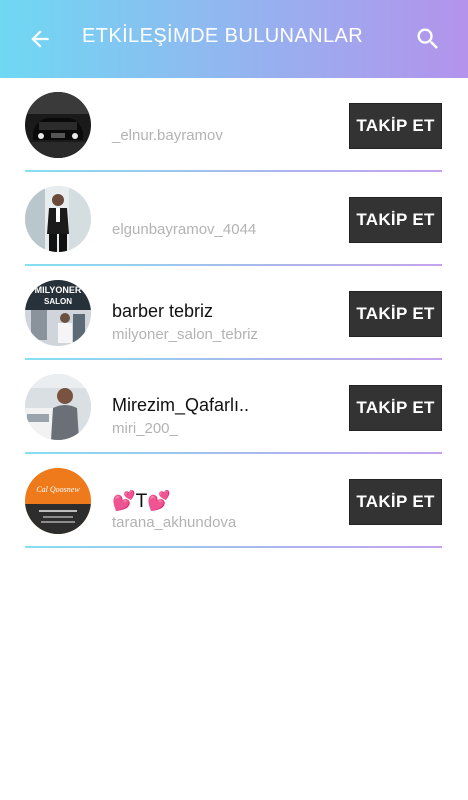  What do you see at coordinates (145, 428) in the screenshot?
I see `username: miri_200_` at bounding box center [145, 428].